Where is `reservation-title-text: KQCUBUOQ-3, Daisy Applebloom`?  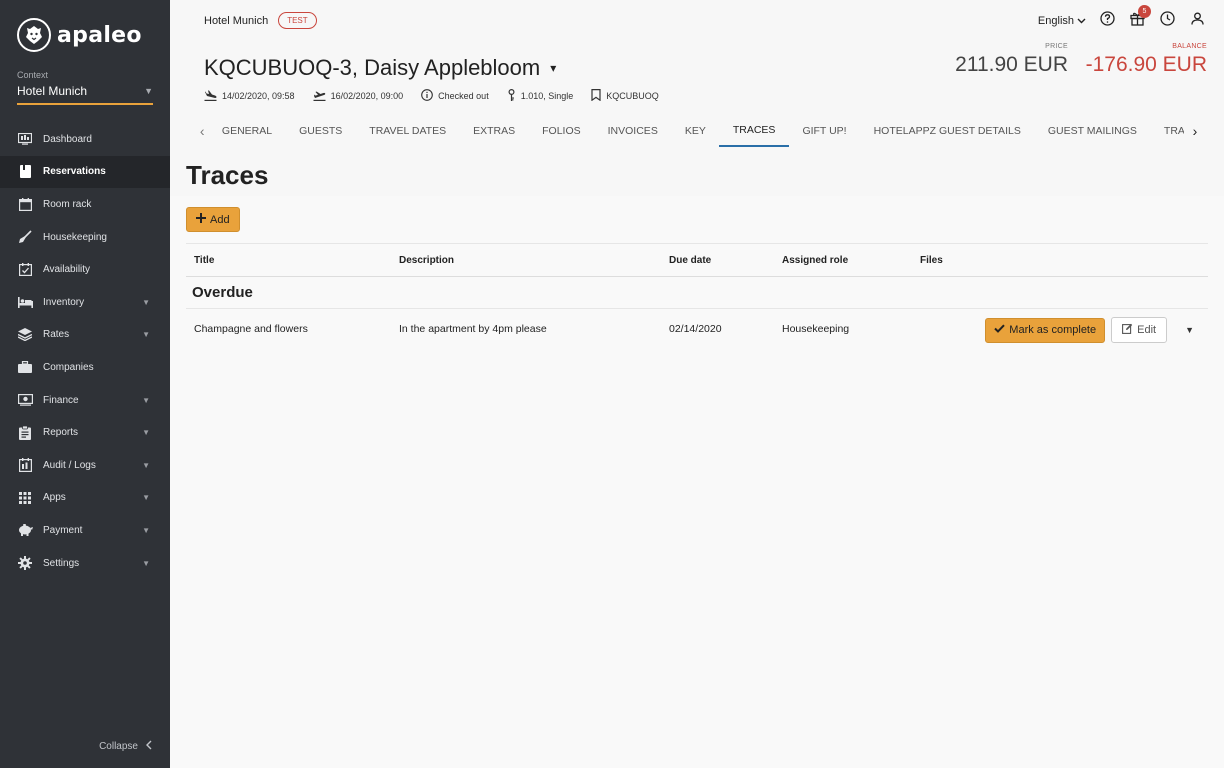 reservation-title-text: KQCUBUOQ-3, Daisy Applebloom is located at coordinates (372, 67).